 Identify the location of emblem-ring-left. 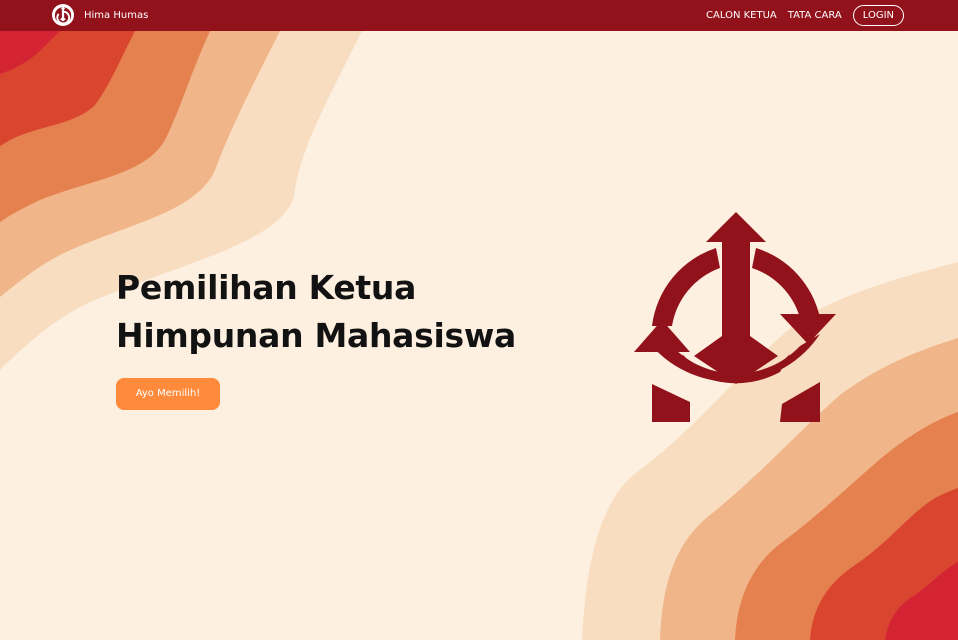
(686, 287).